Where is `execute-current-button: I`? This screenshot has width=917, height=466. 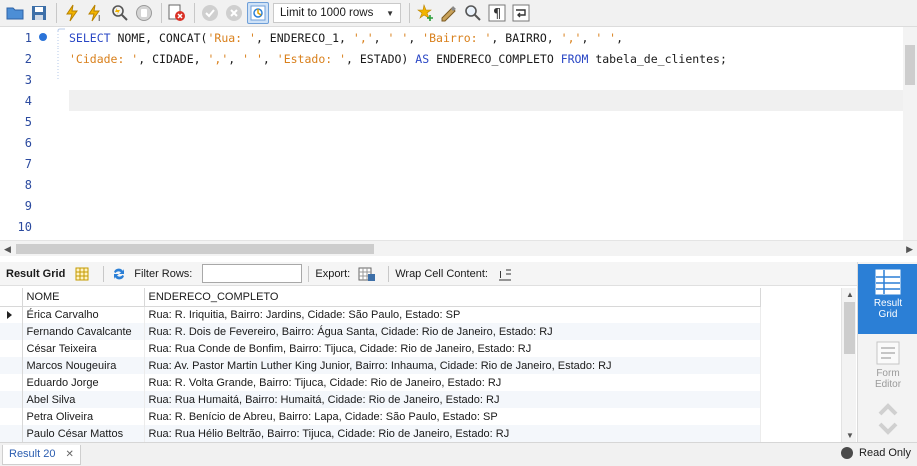 execute-current-button: I is located at coordinates (96, 13).